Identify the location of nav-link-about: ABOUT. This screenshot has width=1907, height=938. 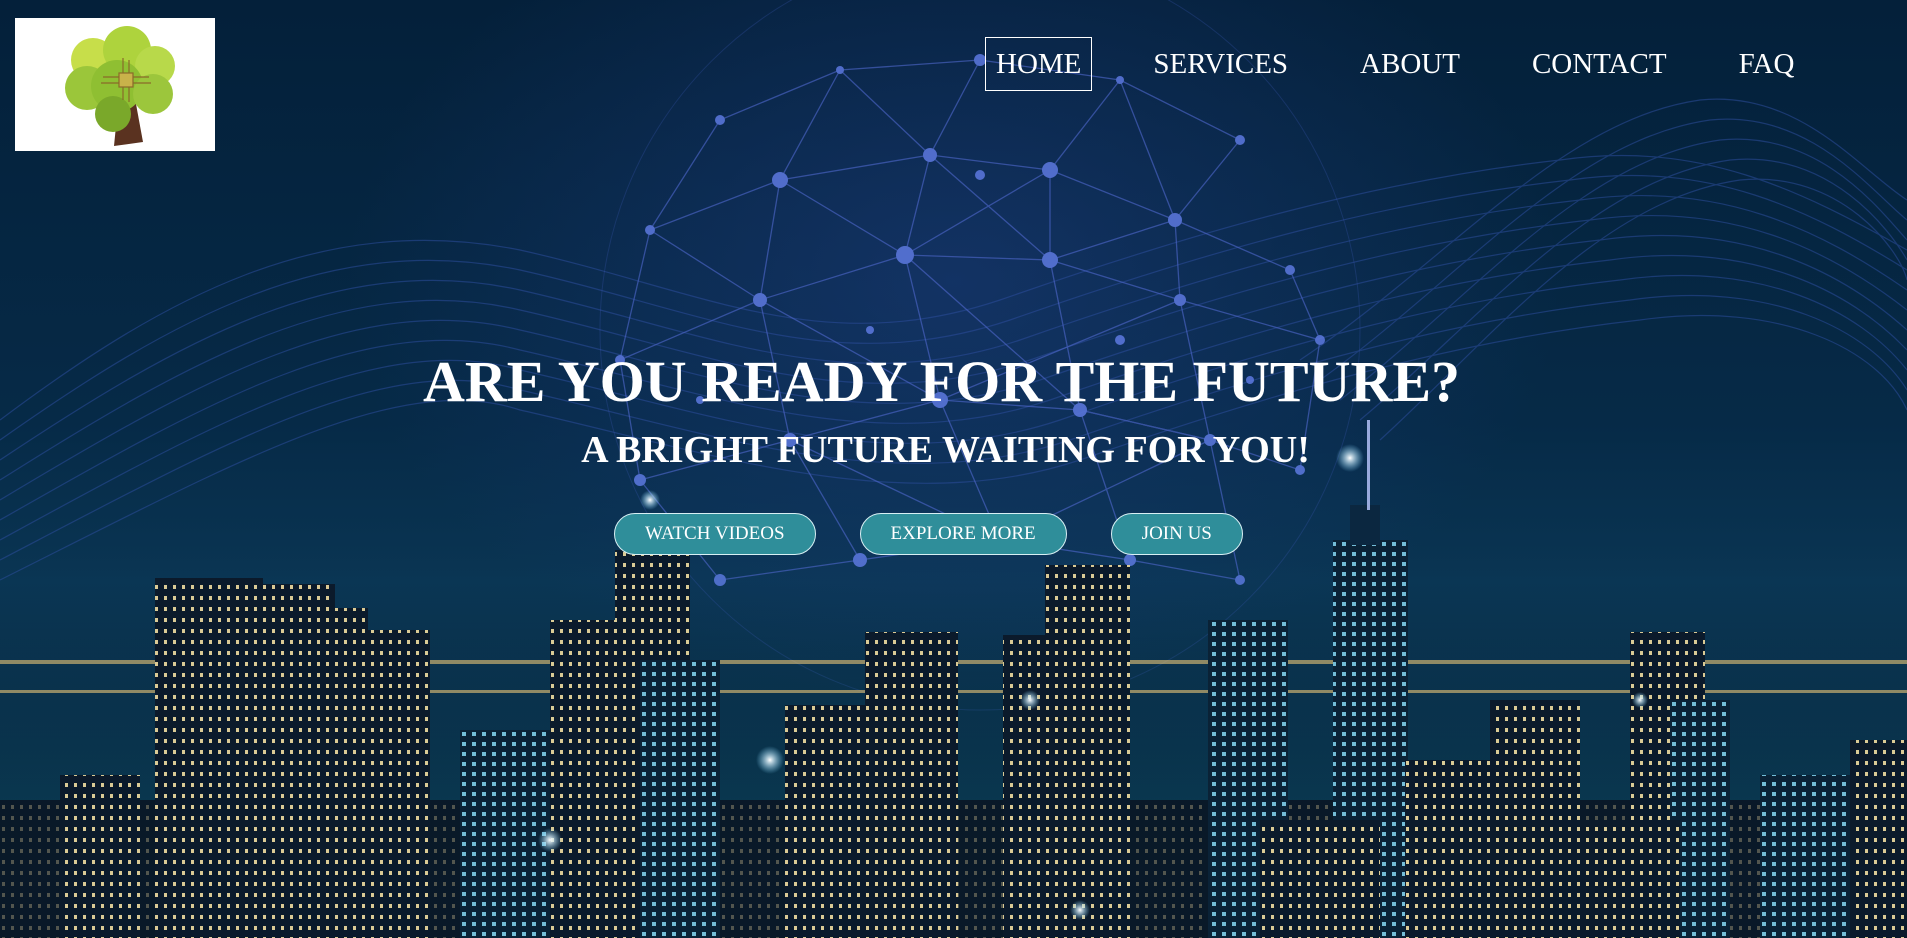
(1410, 64).